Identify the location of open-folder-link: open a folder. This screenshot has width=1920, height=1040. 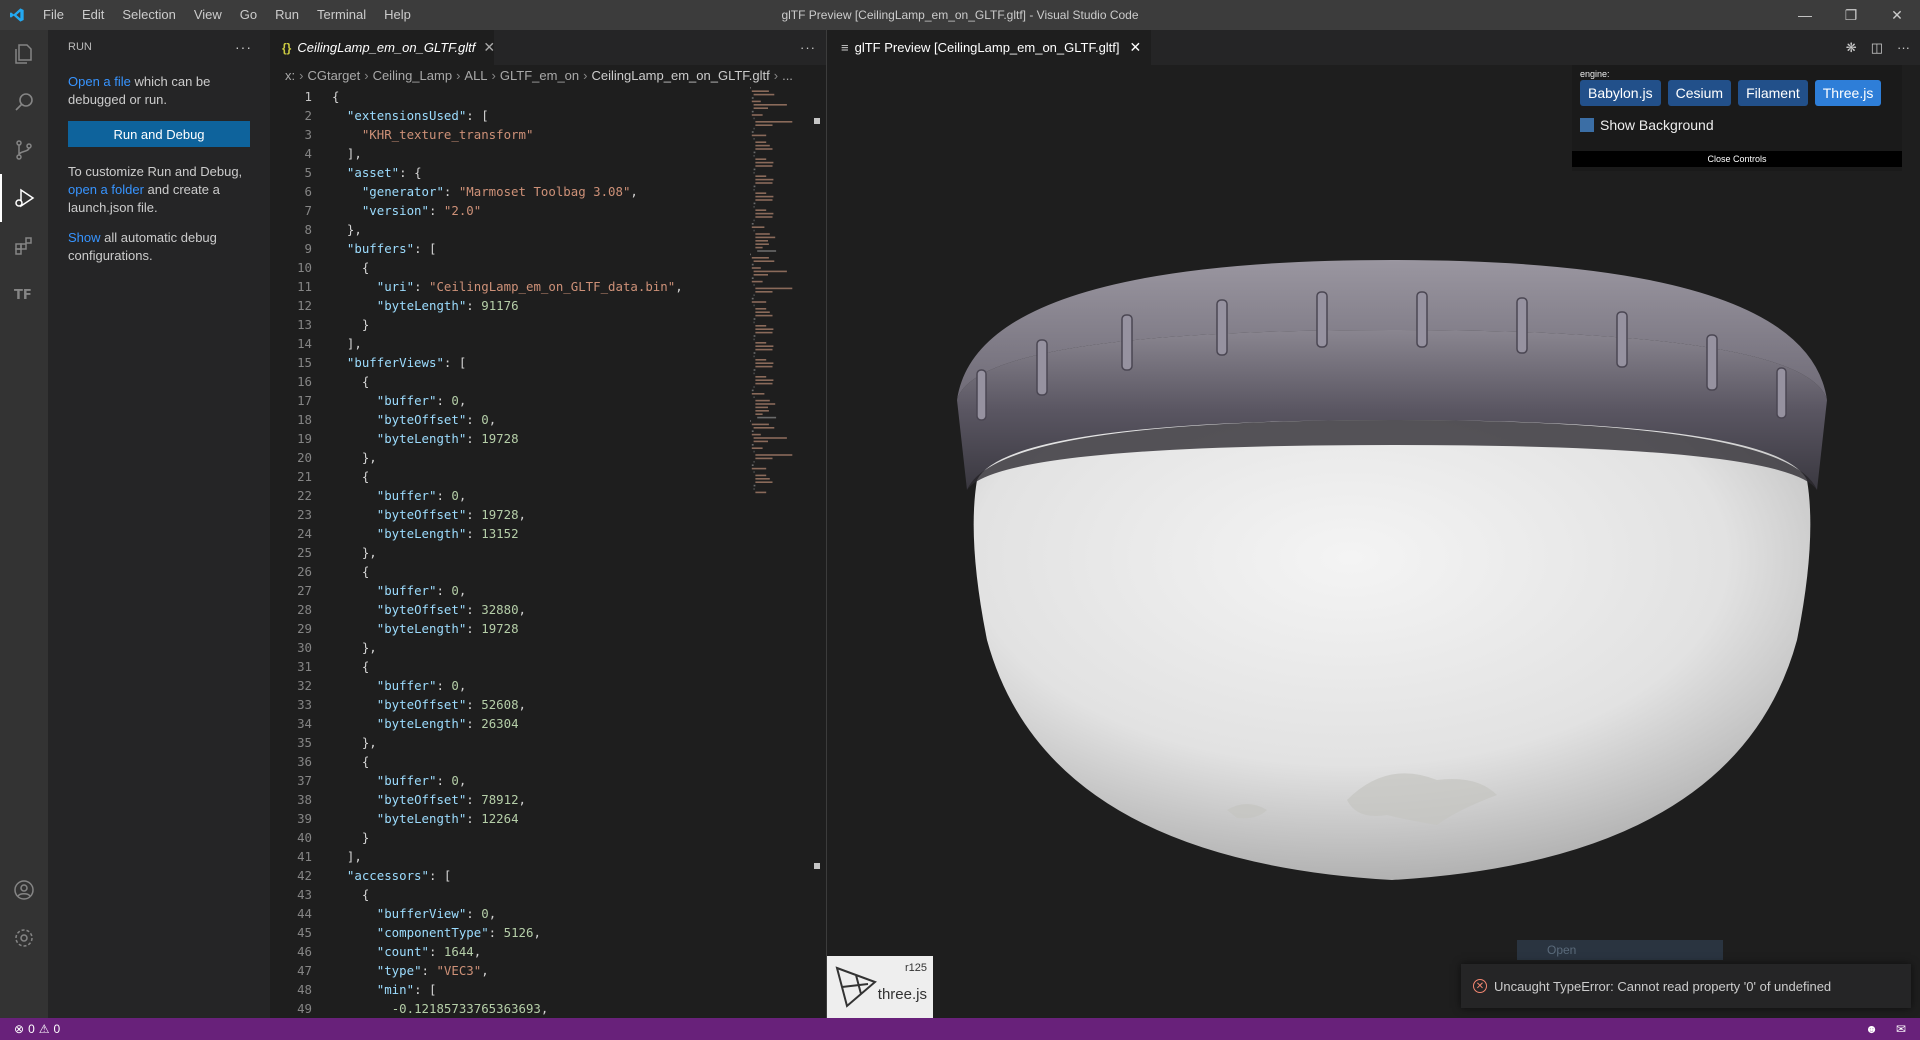
(106, 189).